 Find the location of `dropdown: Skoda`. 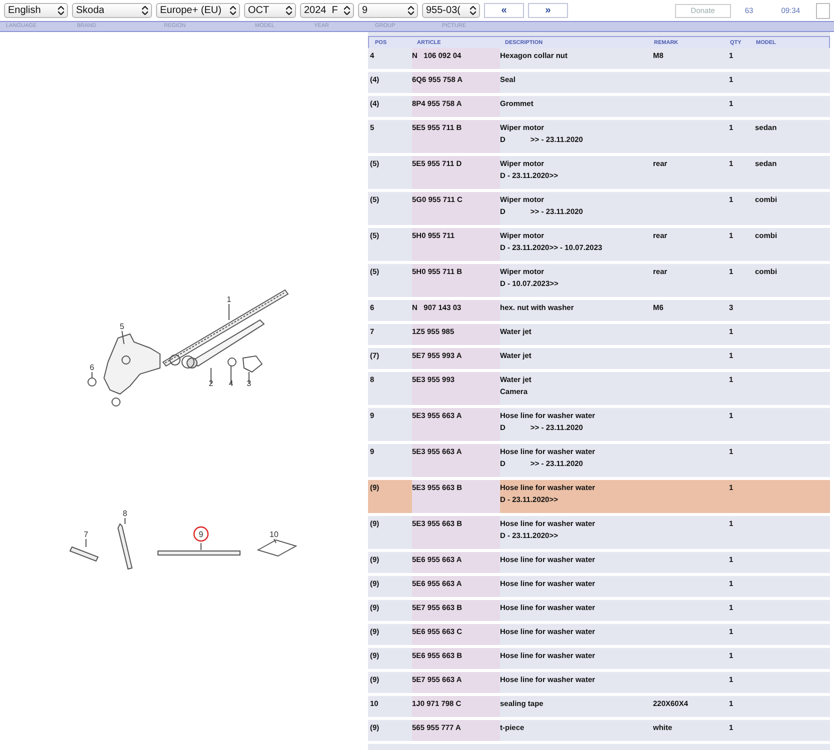

dropdown: Skoda is located at coordinates (112, 10).